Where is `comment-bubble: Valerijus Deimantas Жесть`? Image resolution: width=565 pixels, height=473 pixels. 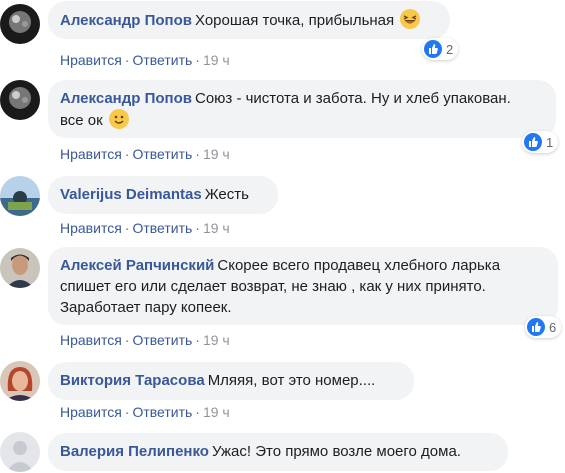
comment-bubble: Valerijus Deimantas Жесть is located at coordinates (163, 195).